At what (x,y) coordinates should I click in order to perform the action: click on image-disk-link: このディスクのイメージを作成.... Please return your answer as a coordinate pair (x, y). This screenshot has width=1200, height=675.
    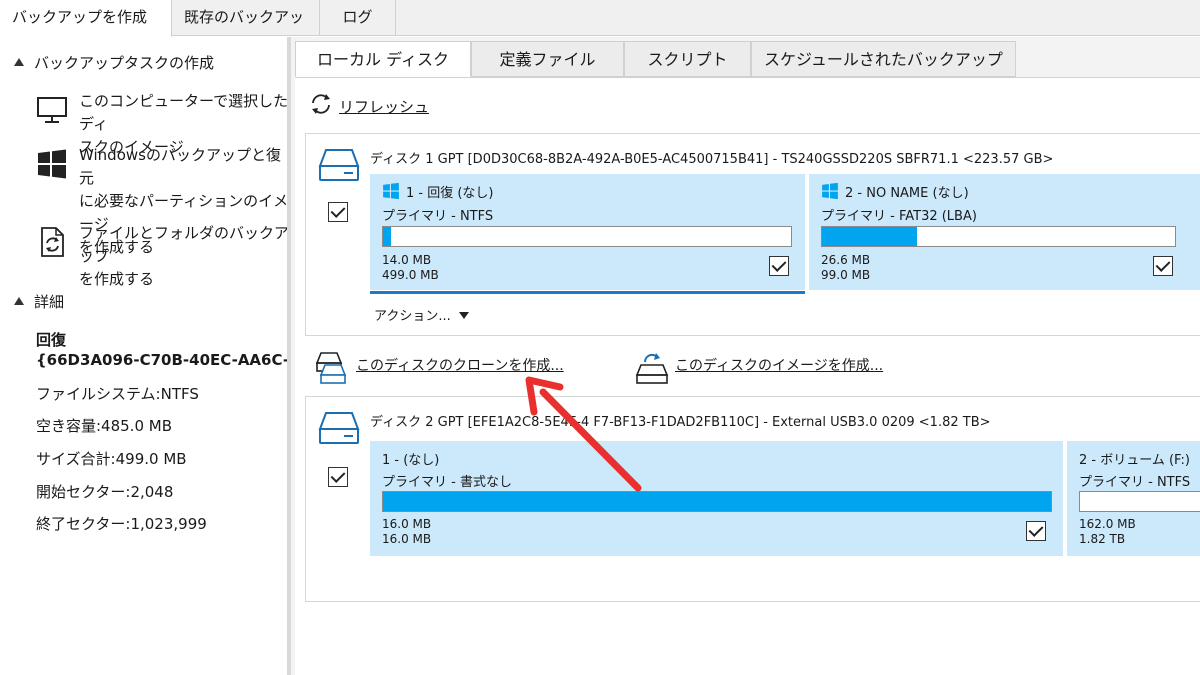
    Looking at the image, I should click on (760, 368).